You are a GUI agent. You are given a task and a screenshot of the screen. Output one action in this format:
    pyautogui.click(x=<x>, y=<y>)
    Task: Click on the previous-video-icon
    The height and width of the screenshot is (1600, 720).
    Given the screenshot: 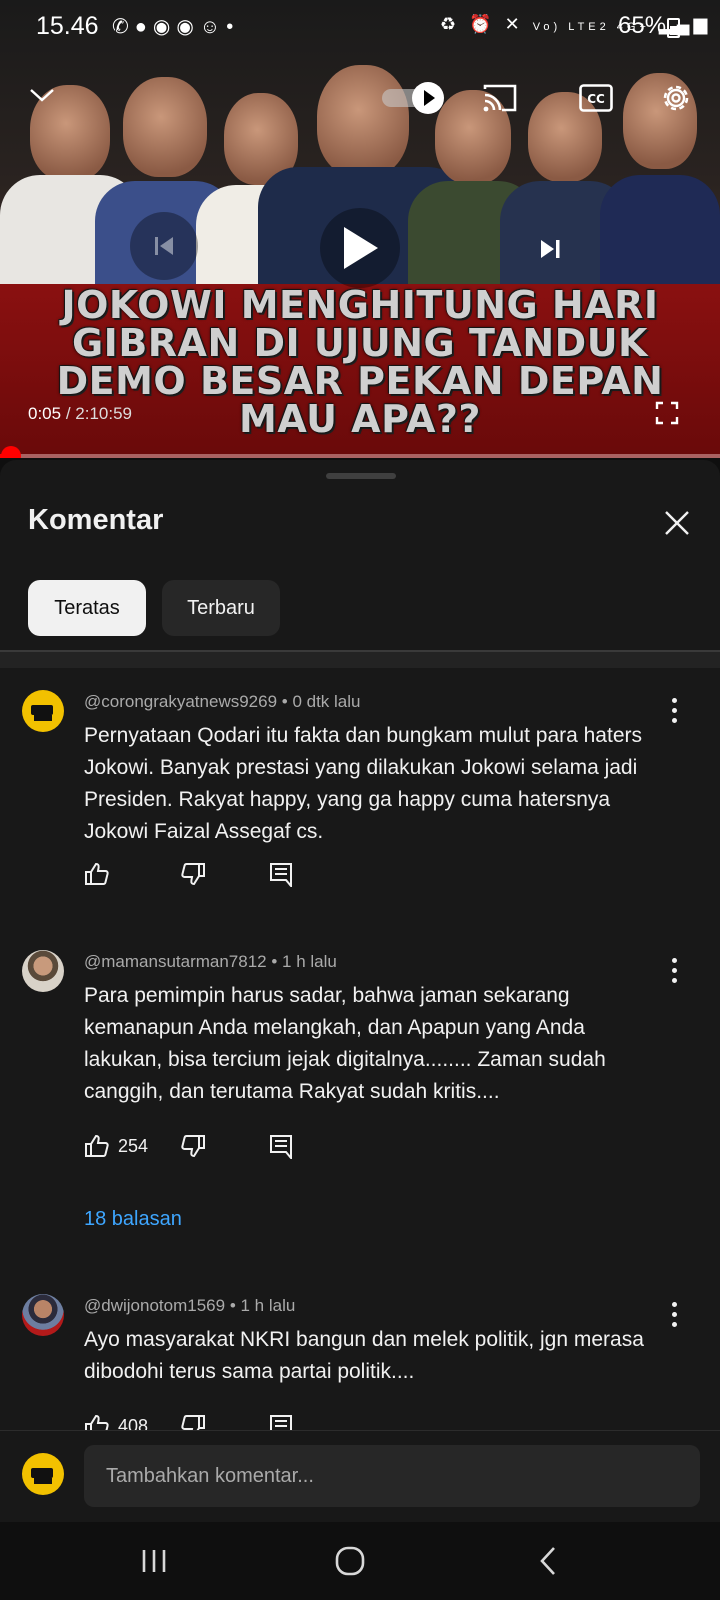 What is the action you would take?
    pyautogui.click(x=164, y=246)
    